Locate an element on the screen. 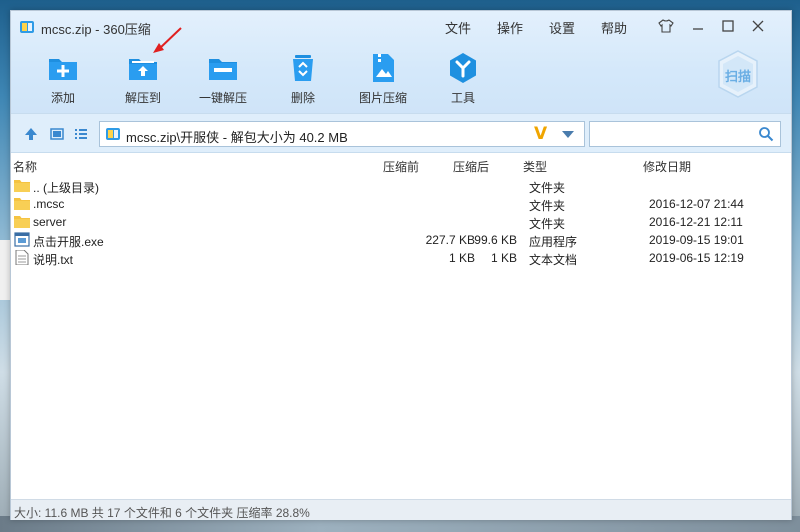  file-date: 2016-12-21 12:11 is located at coordinates (696, 222).